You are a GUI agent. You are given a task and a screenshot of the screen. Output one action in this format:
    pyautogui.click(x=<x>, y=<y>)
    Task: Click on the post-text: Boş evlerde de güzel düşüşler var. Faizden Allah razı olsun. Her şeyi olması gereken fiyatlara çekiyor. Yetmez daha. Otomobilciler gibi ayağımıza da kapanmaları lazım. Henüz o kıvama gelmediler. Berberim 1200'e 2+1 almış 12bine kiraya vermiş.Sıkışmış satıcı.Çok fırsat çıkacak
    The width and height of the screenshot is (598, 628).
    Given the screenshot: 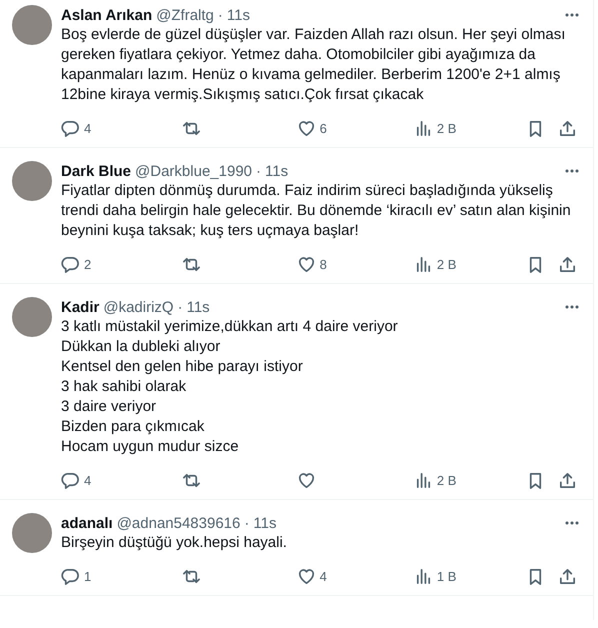 What is the action you would take?
    pyautogui.click(x=313, y=65)
    